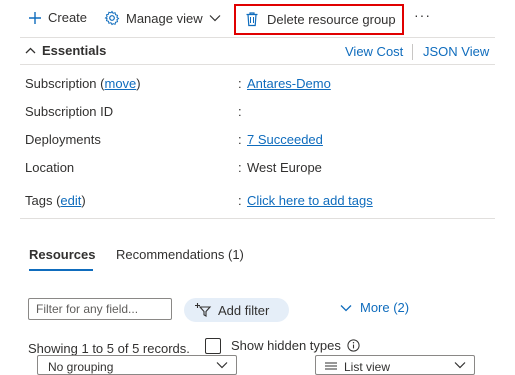 Image resolution: width=515 pixels, height=375 pixels. Describe the element at coordinates (244, 310) in the screenshot. I see `add-filter-label: Add filter` at that location.